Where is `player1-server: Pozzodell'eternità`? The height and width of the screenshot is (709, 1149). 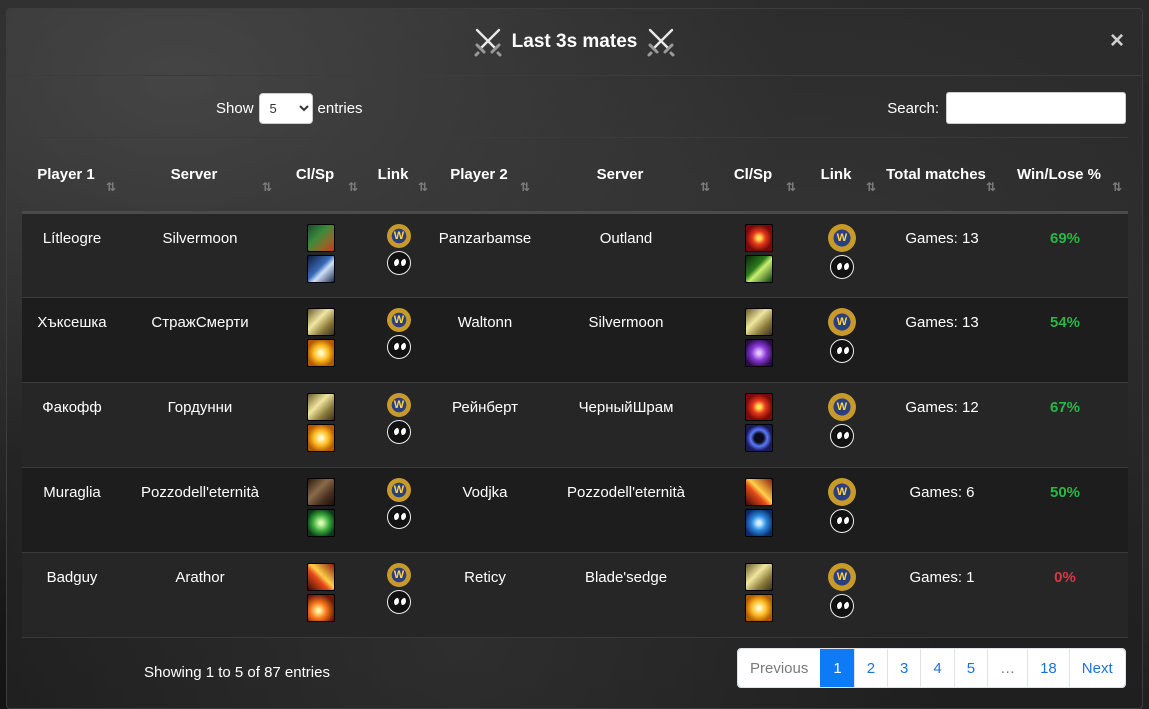
player1-server: Pozzodell'eternità is located at coordinates (200, 492).